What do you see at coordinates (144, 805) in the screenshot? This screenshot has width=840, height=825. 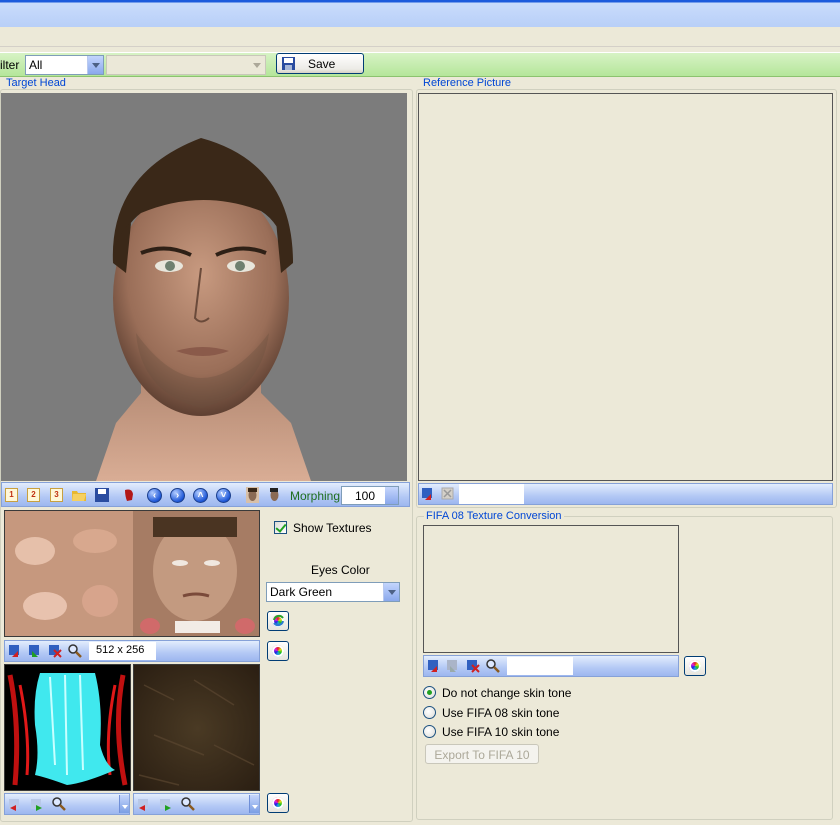 I see `import-hair-texture-icon` at bounding box center [144, 805].